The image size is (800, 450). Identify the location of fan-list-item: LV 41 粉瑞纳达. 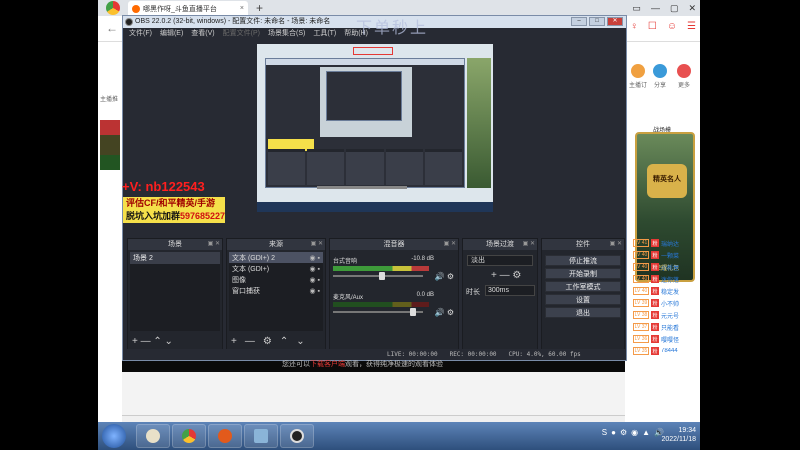
(666, 243).